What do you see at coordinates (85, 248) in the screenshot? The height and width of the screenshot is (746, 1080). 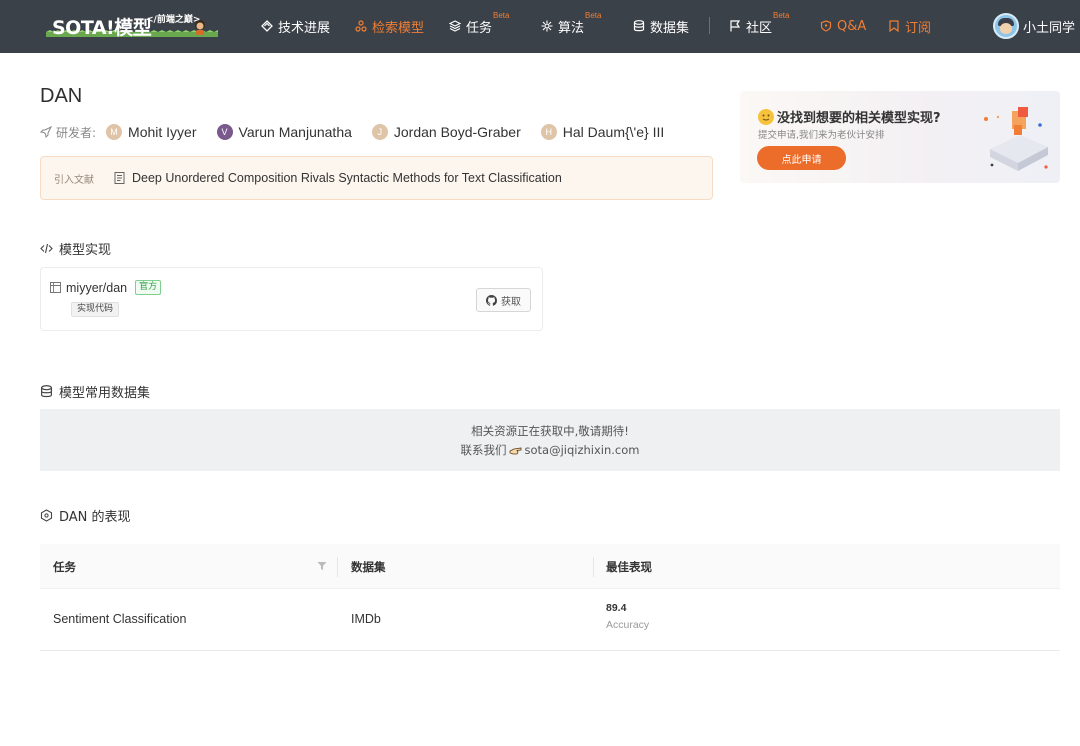 I see `section-title-text: 模型实现` at bounding box center [85, 248].